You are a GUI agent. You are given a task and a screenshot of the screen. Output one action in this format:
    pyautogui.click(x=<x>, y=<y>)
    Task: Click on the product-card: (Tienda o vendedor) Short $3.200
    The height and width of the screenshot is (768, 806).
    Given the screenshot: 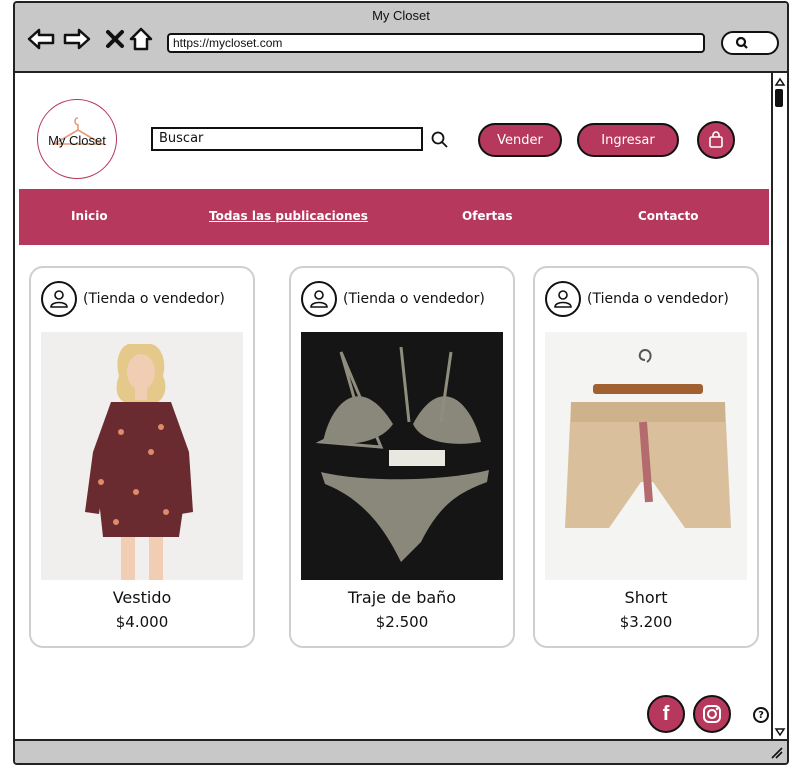 What is the action you would take?
    pyautogui.click(x=646, y=457)
    